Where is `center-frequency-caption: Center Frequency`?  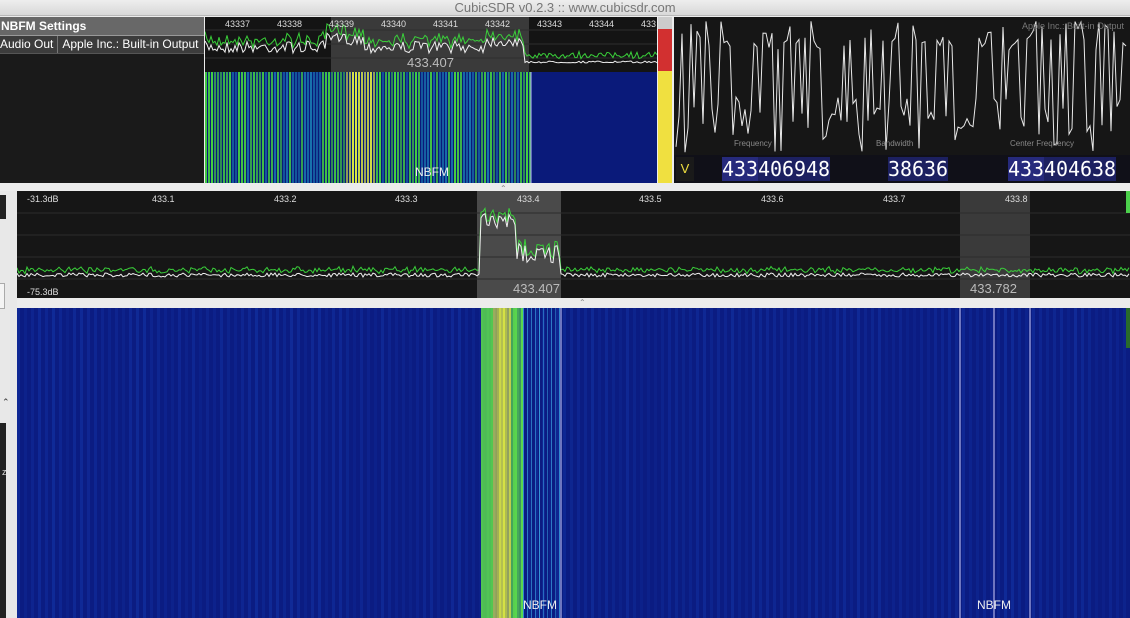
center-frequency-caption: Center Frequency is located at coordinates (1042, 143).